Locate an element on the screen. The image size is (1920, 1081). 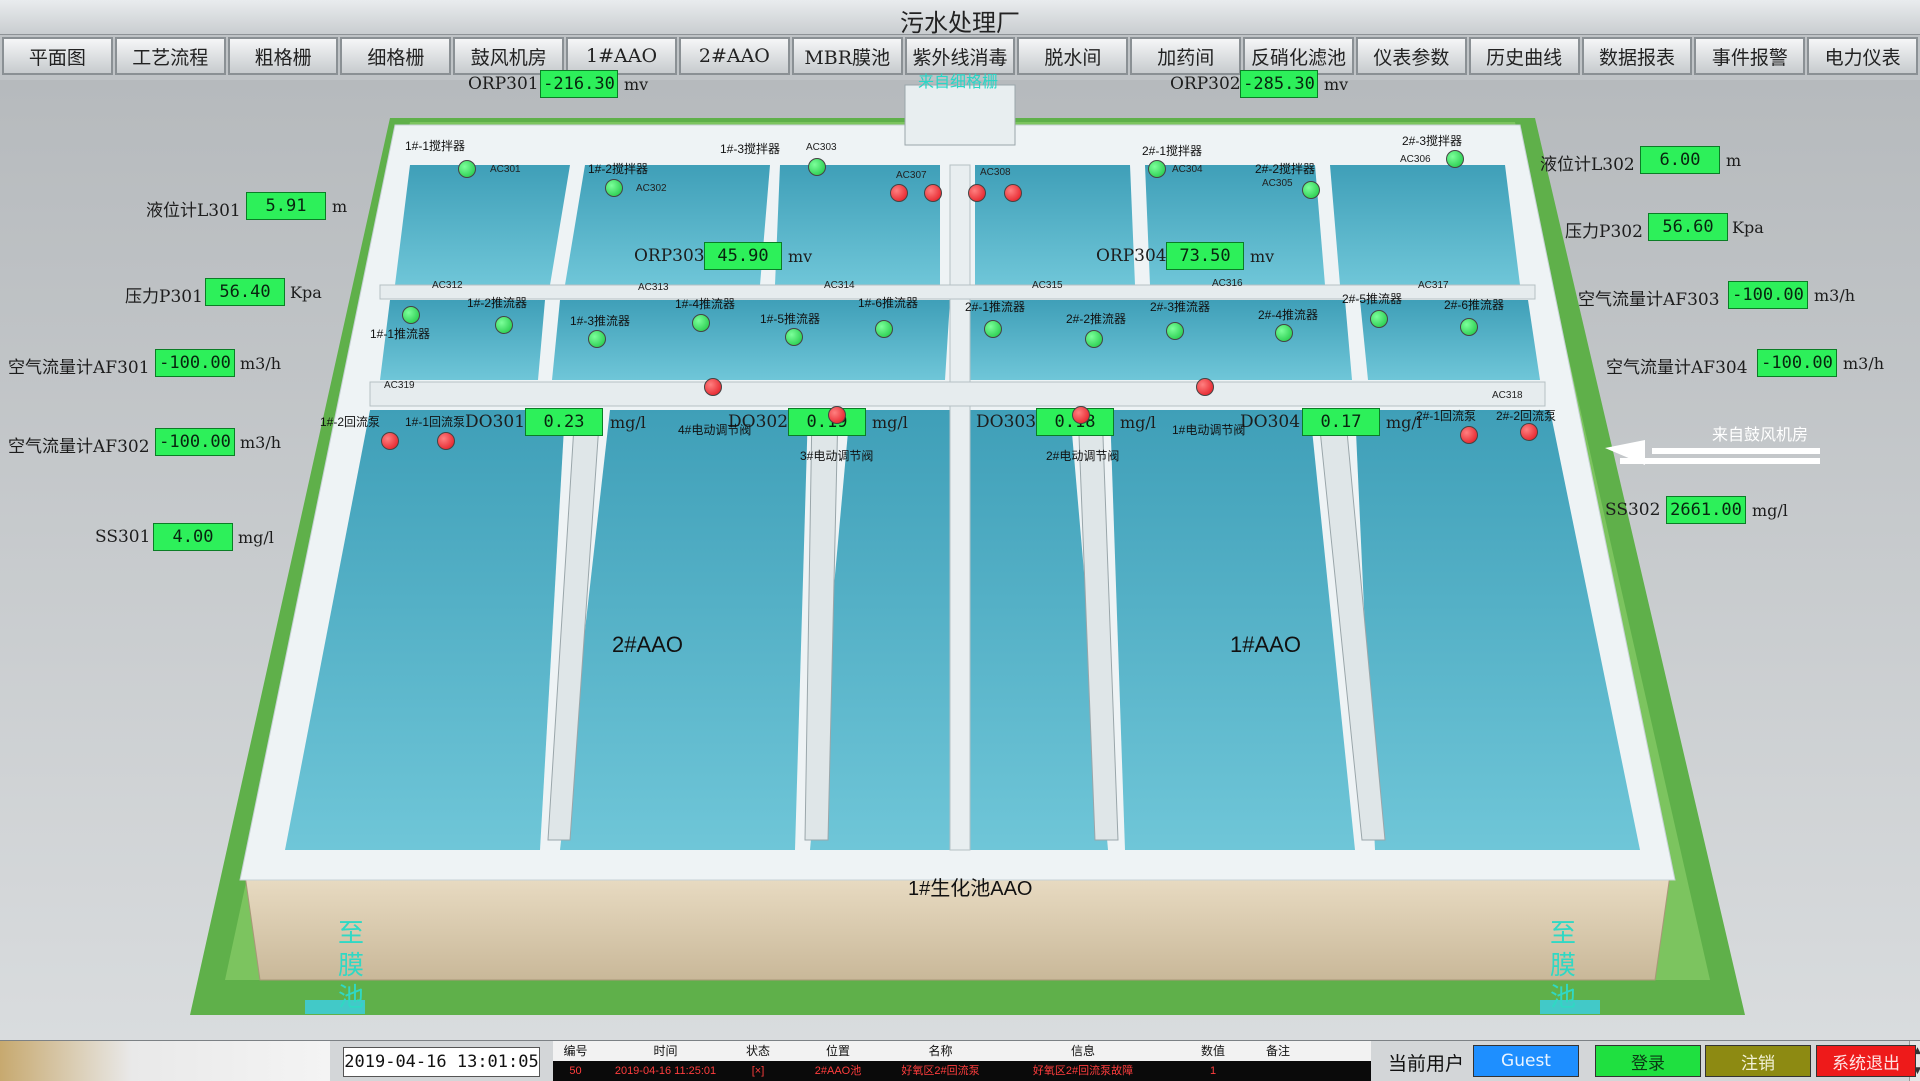
mixer-2-3-indicator is located at coordinates (1455, 159).